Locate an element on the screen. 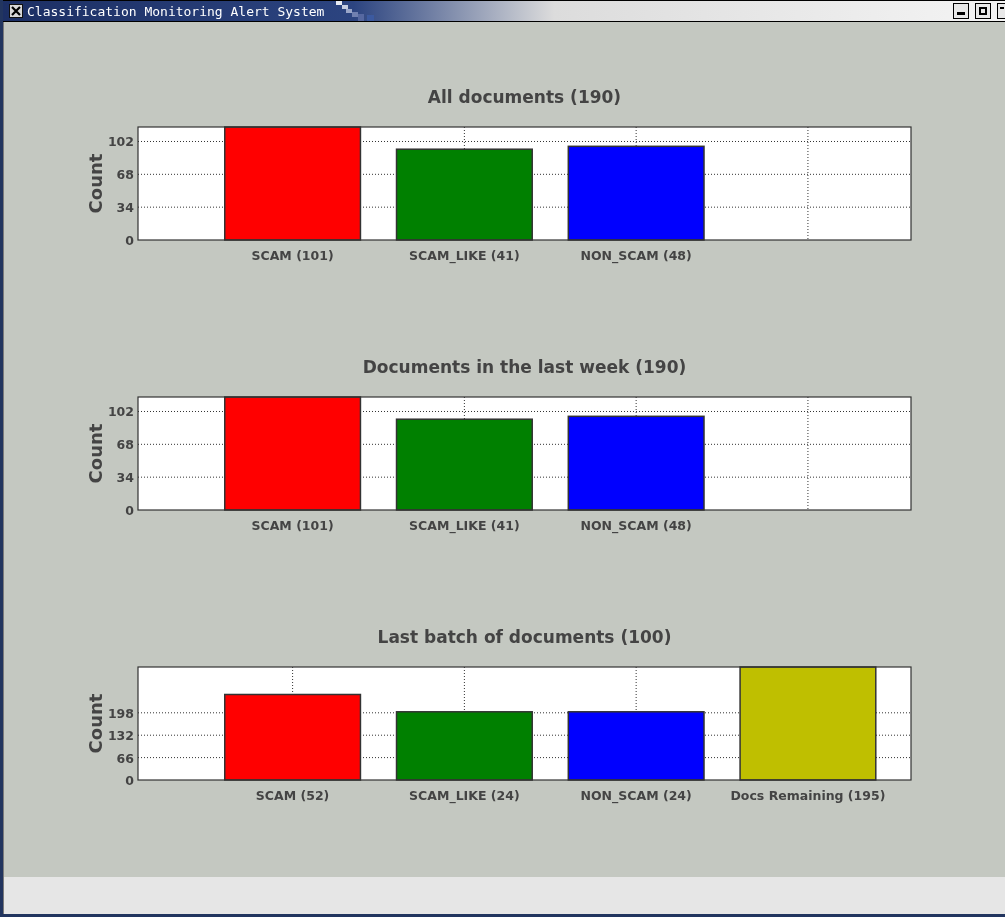 The width and height of the screenshot is (1005, 922). chart-title: Last batch of documents (100) is located at coordinates (524, 637).